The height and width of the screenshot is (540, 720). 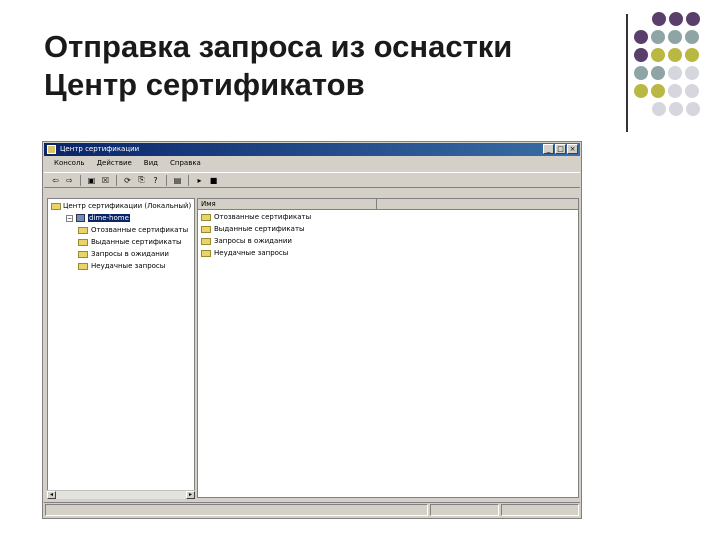 I want to click on tree-item-issued: Выданные сертификаты, so click(x=130, y=242).